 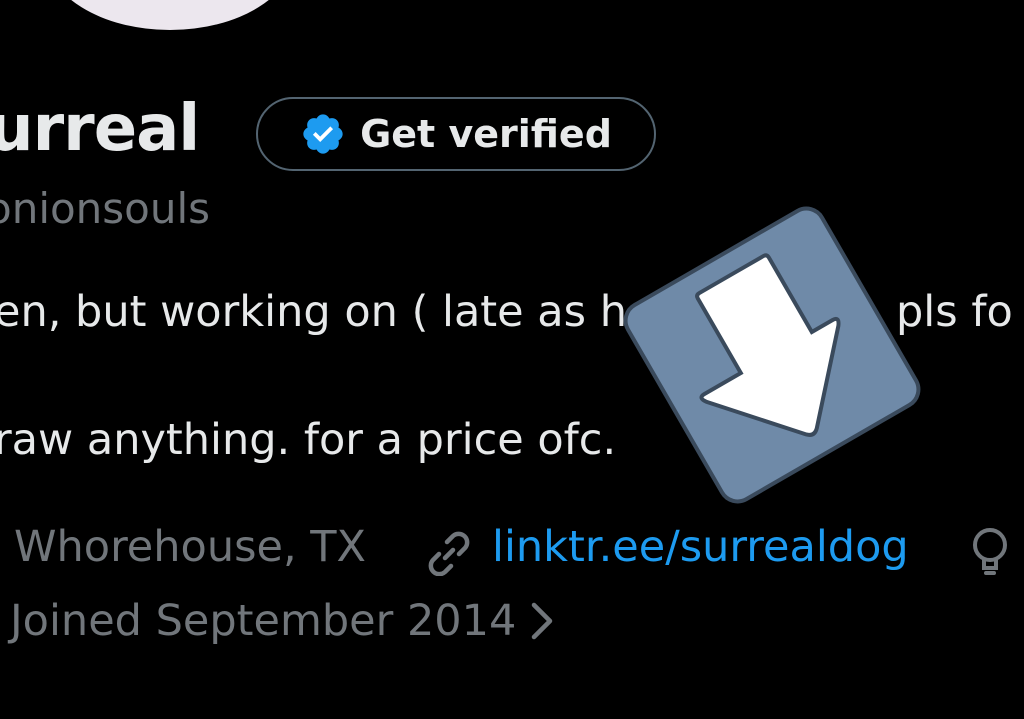 What do you see at coordinates (100, 129) in the screenshot?
I see `display-name: urreal` at bounding box center [100, 129].